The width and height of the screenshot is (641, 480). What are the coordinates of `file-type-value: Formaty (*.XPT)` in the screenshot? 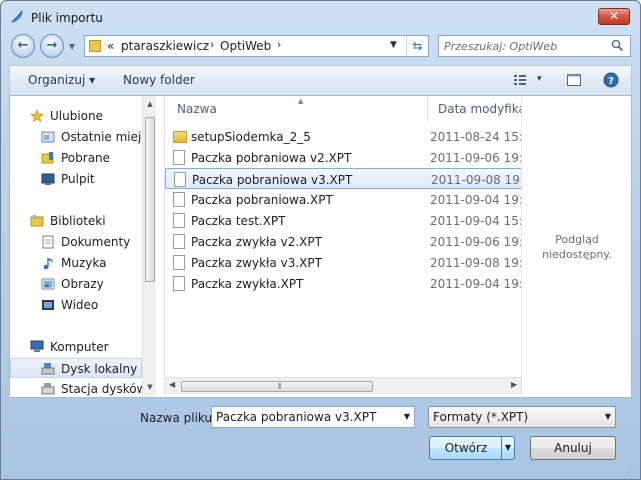 It's located at (481, 417).